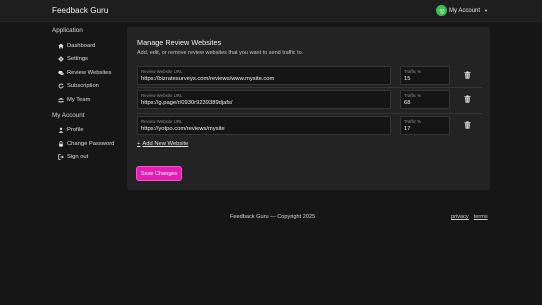 The image size is (542, 305). Describe the element at coordinates (81, 45) in the screenshot. I see `sidebar-item-label: Dashboard` at that location.